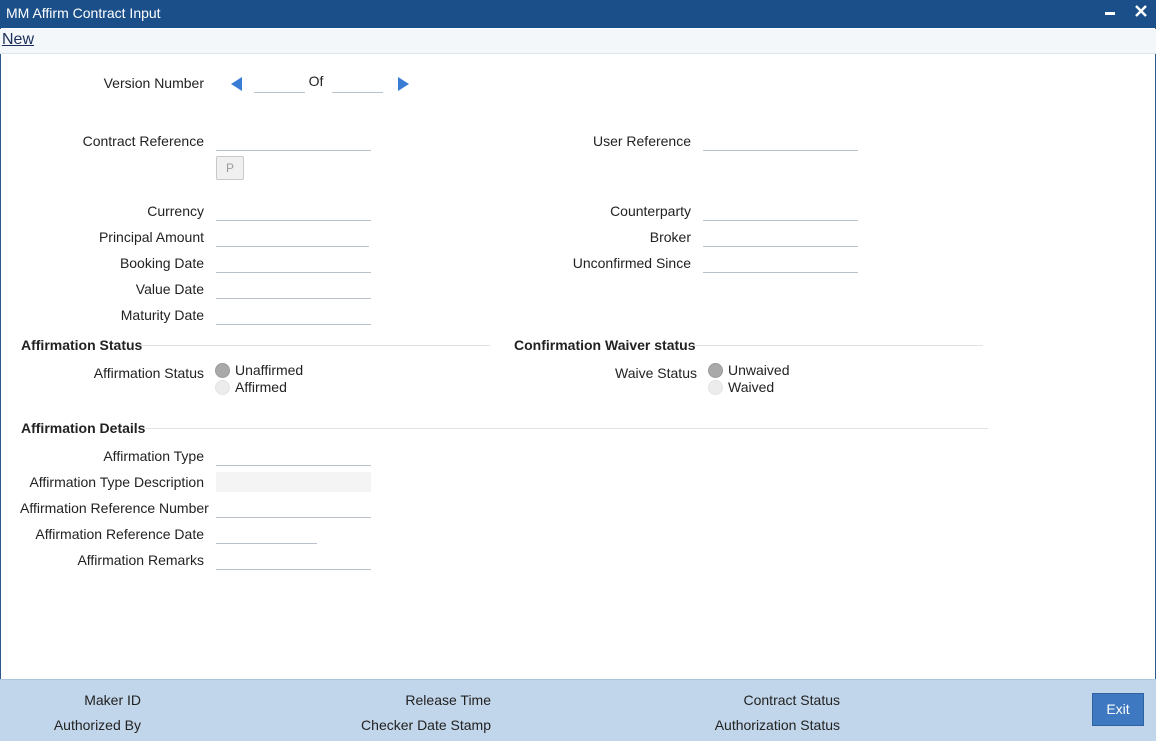  I want to click on affirmation-remarks-field, so click(293, 560).